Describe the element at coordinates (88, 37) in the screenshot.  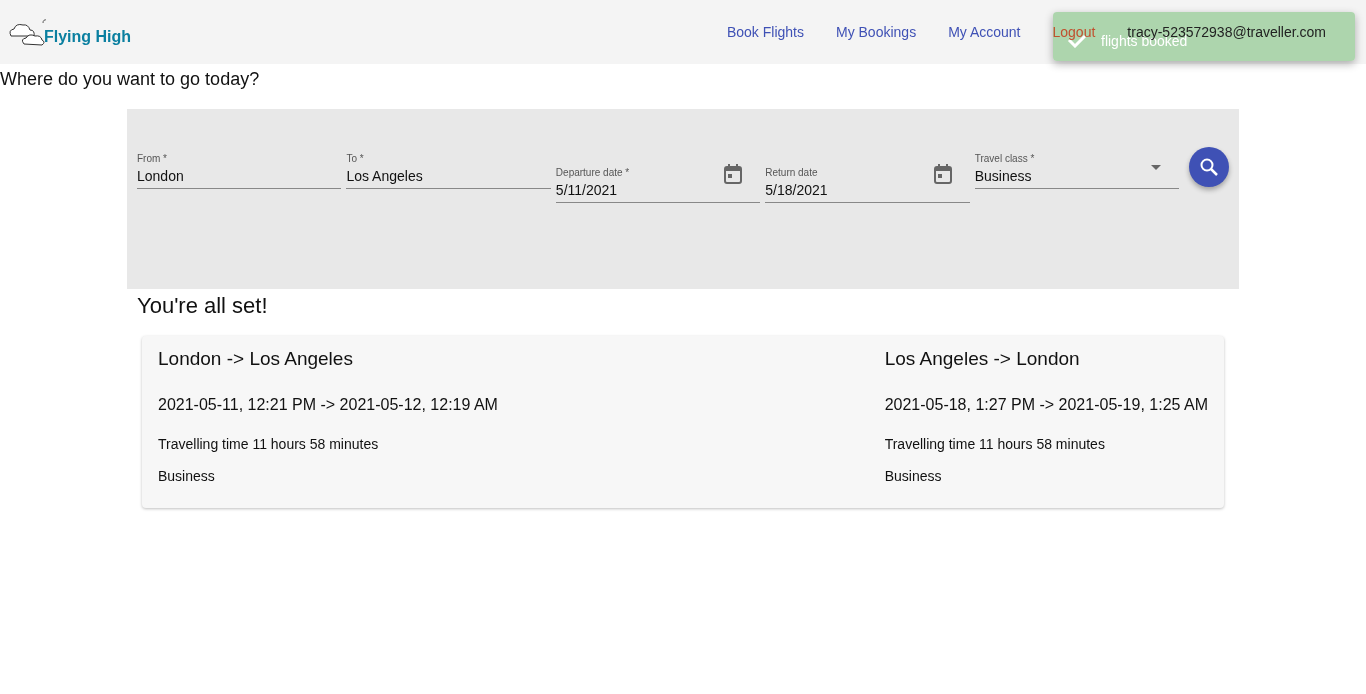
I see `logo-text: Flying High` at that location.